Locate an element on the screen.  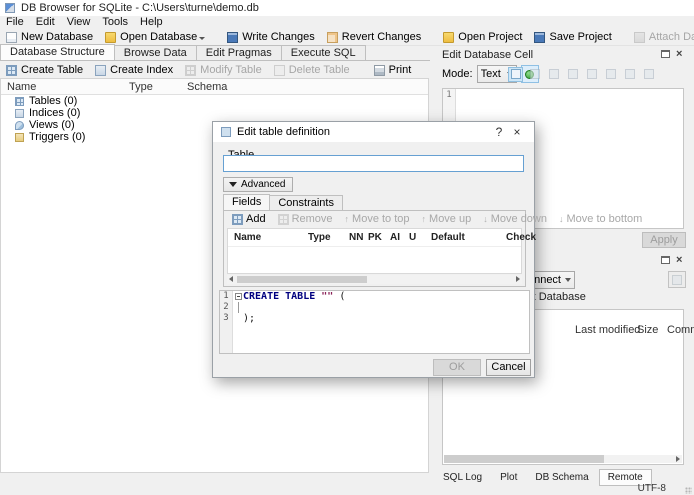
tab-execute-sql: Execute SQL is located at coordinates (323, 52).